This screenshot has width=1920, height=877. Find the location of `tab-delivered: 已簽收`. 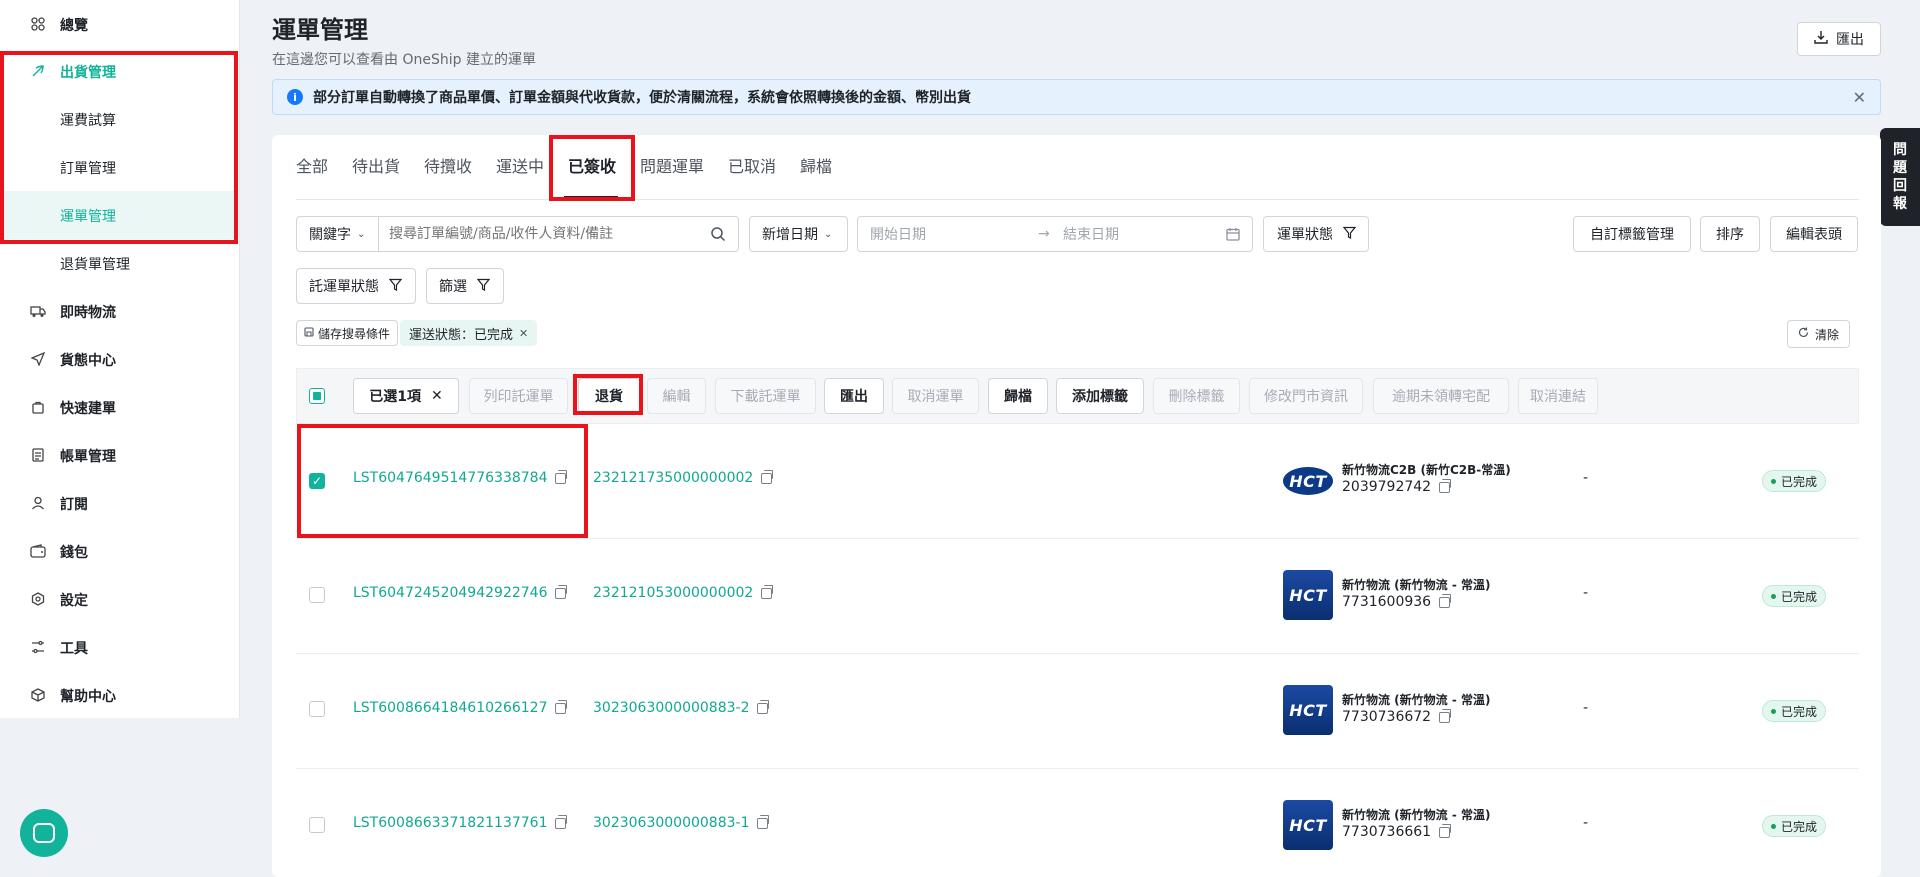

tab-delivered: 已簽收 is located at coordinates (592, 165).